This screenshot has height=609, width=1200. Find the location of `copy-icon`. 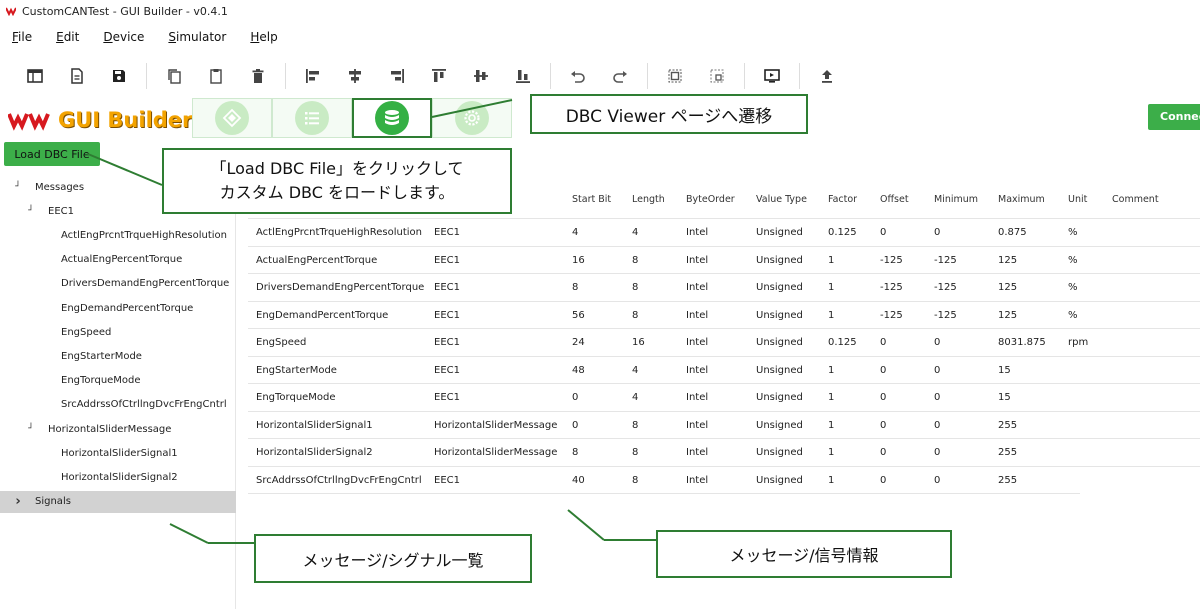

copy-icon is located at coordinates (174, 76).